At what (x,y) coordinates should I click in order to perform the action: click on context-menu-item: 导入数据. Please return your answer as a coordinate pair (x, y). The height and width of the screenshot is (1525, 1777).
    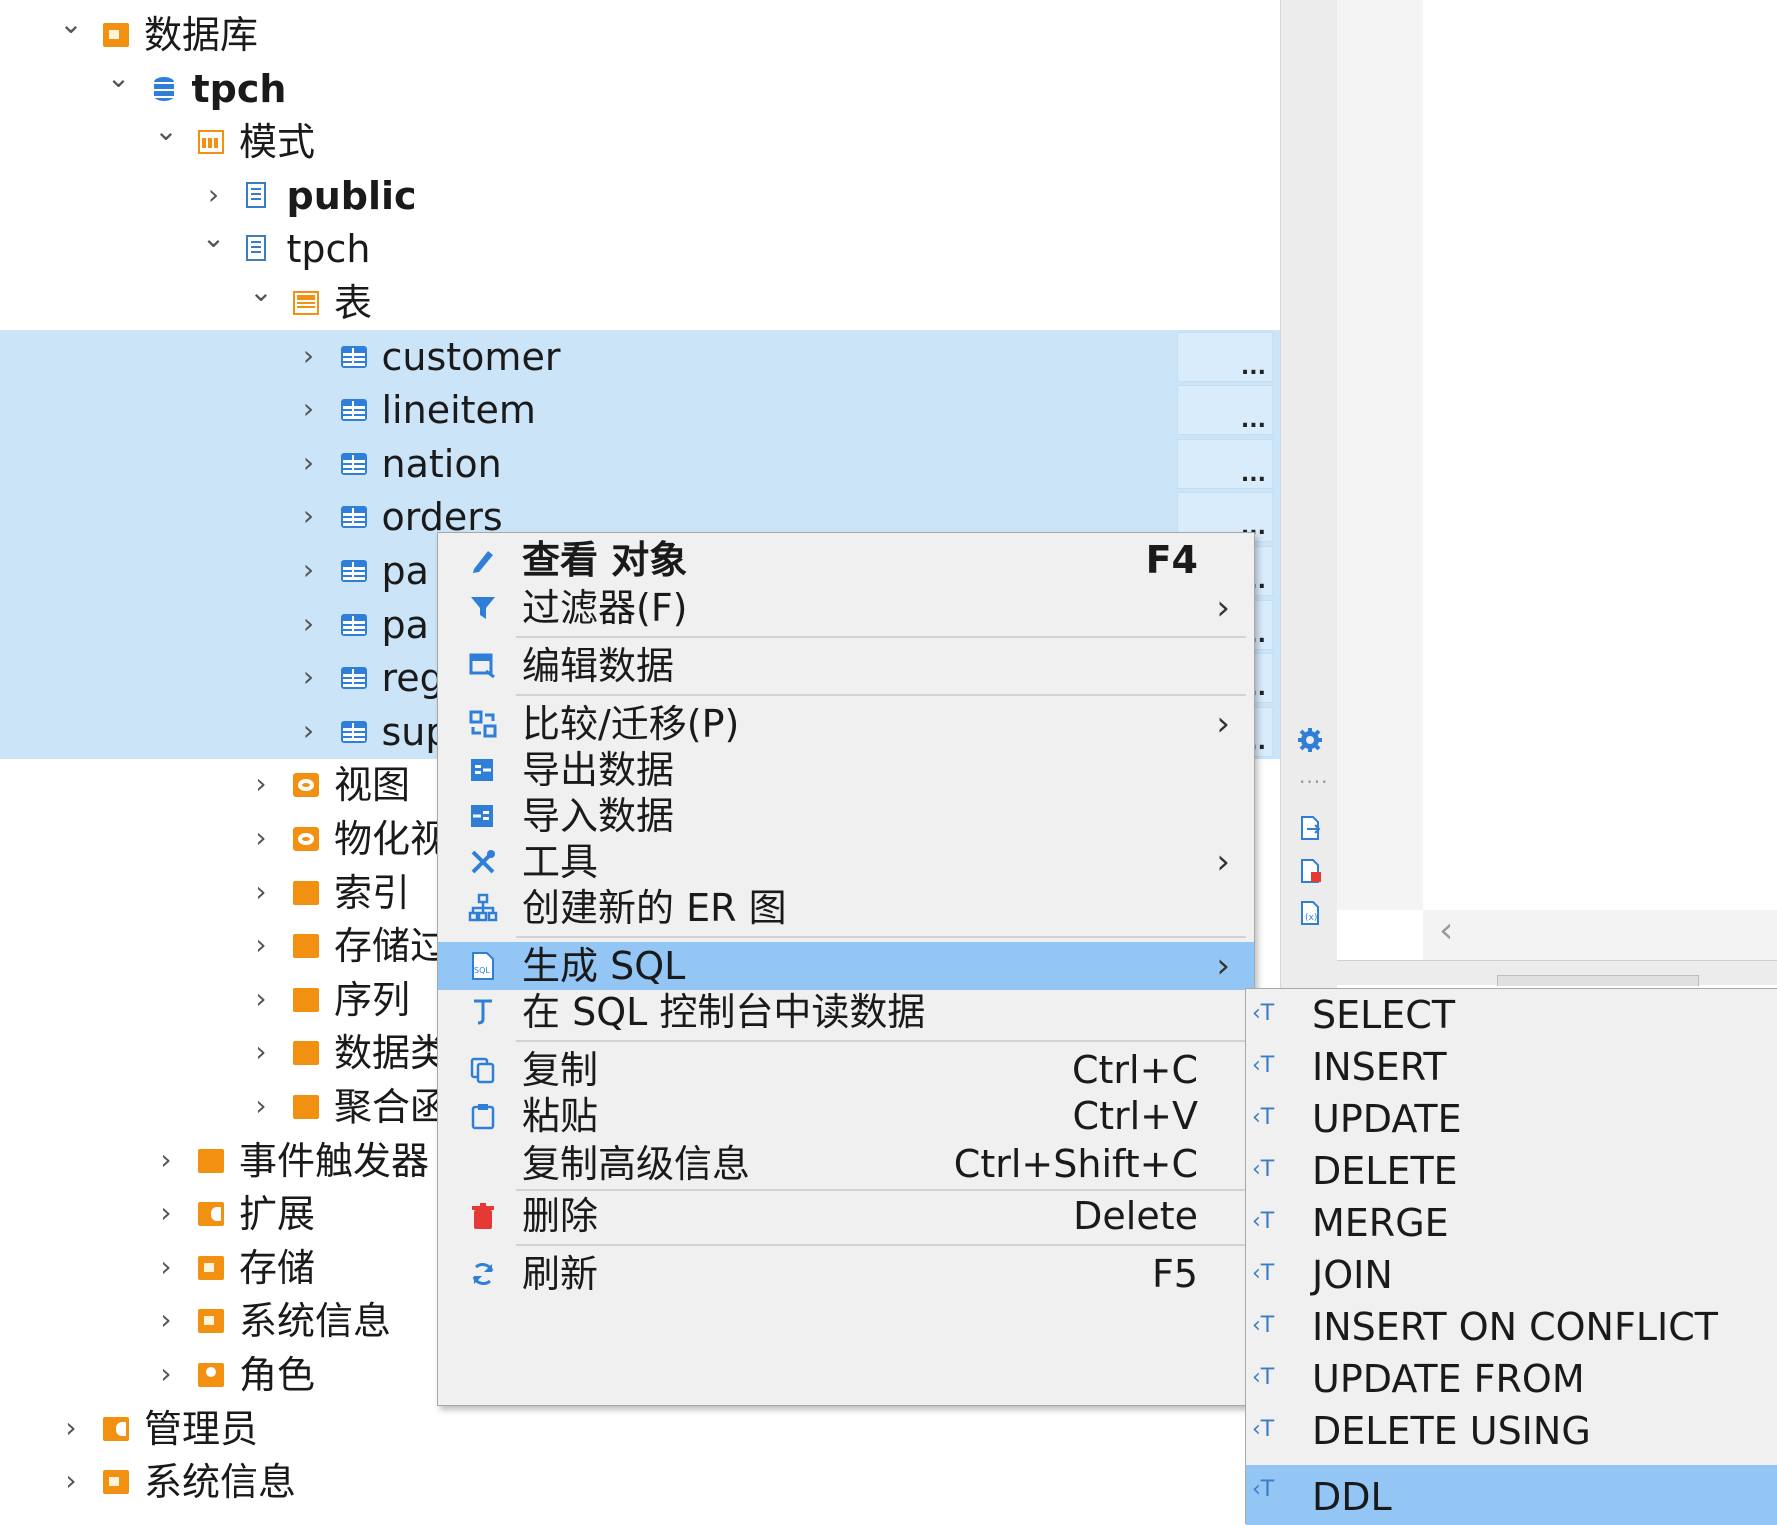
    Looking at the image, I should click on (846, 816).